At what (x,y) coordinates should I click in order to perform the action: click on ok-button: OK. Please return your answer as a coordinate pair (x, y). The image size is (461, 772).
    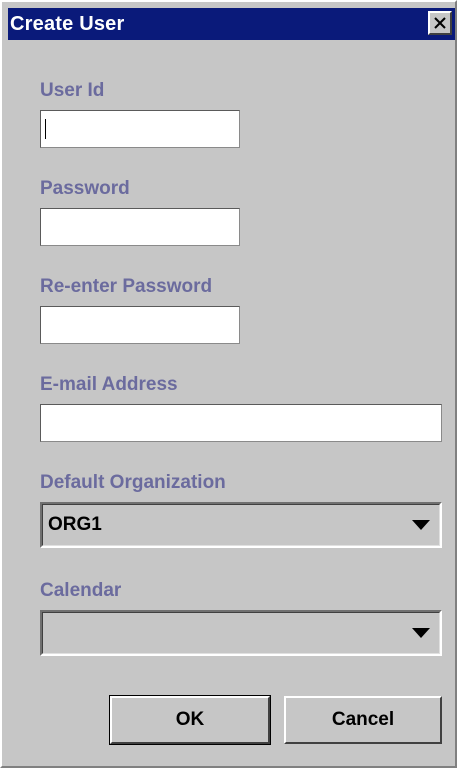
    Looking at the image, I should click on (190, 720).